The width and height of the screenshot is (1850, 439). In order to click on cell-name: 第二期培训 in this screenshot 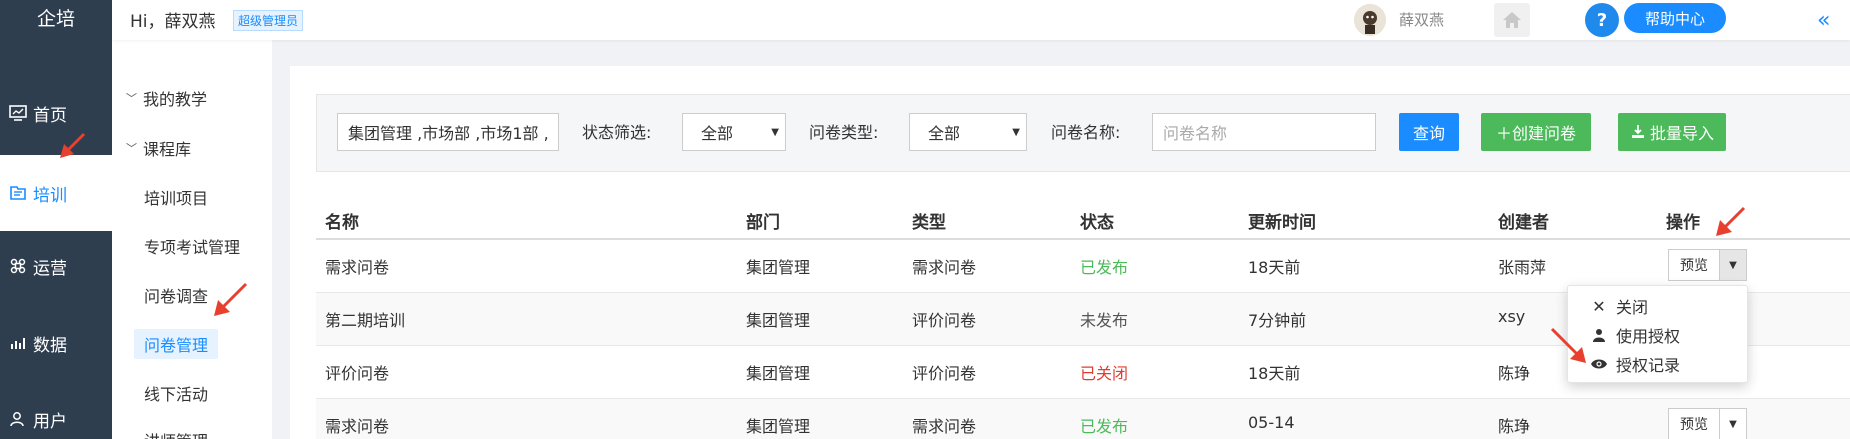, I will do `click(365, 320)`.